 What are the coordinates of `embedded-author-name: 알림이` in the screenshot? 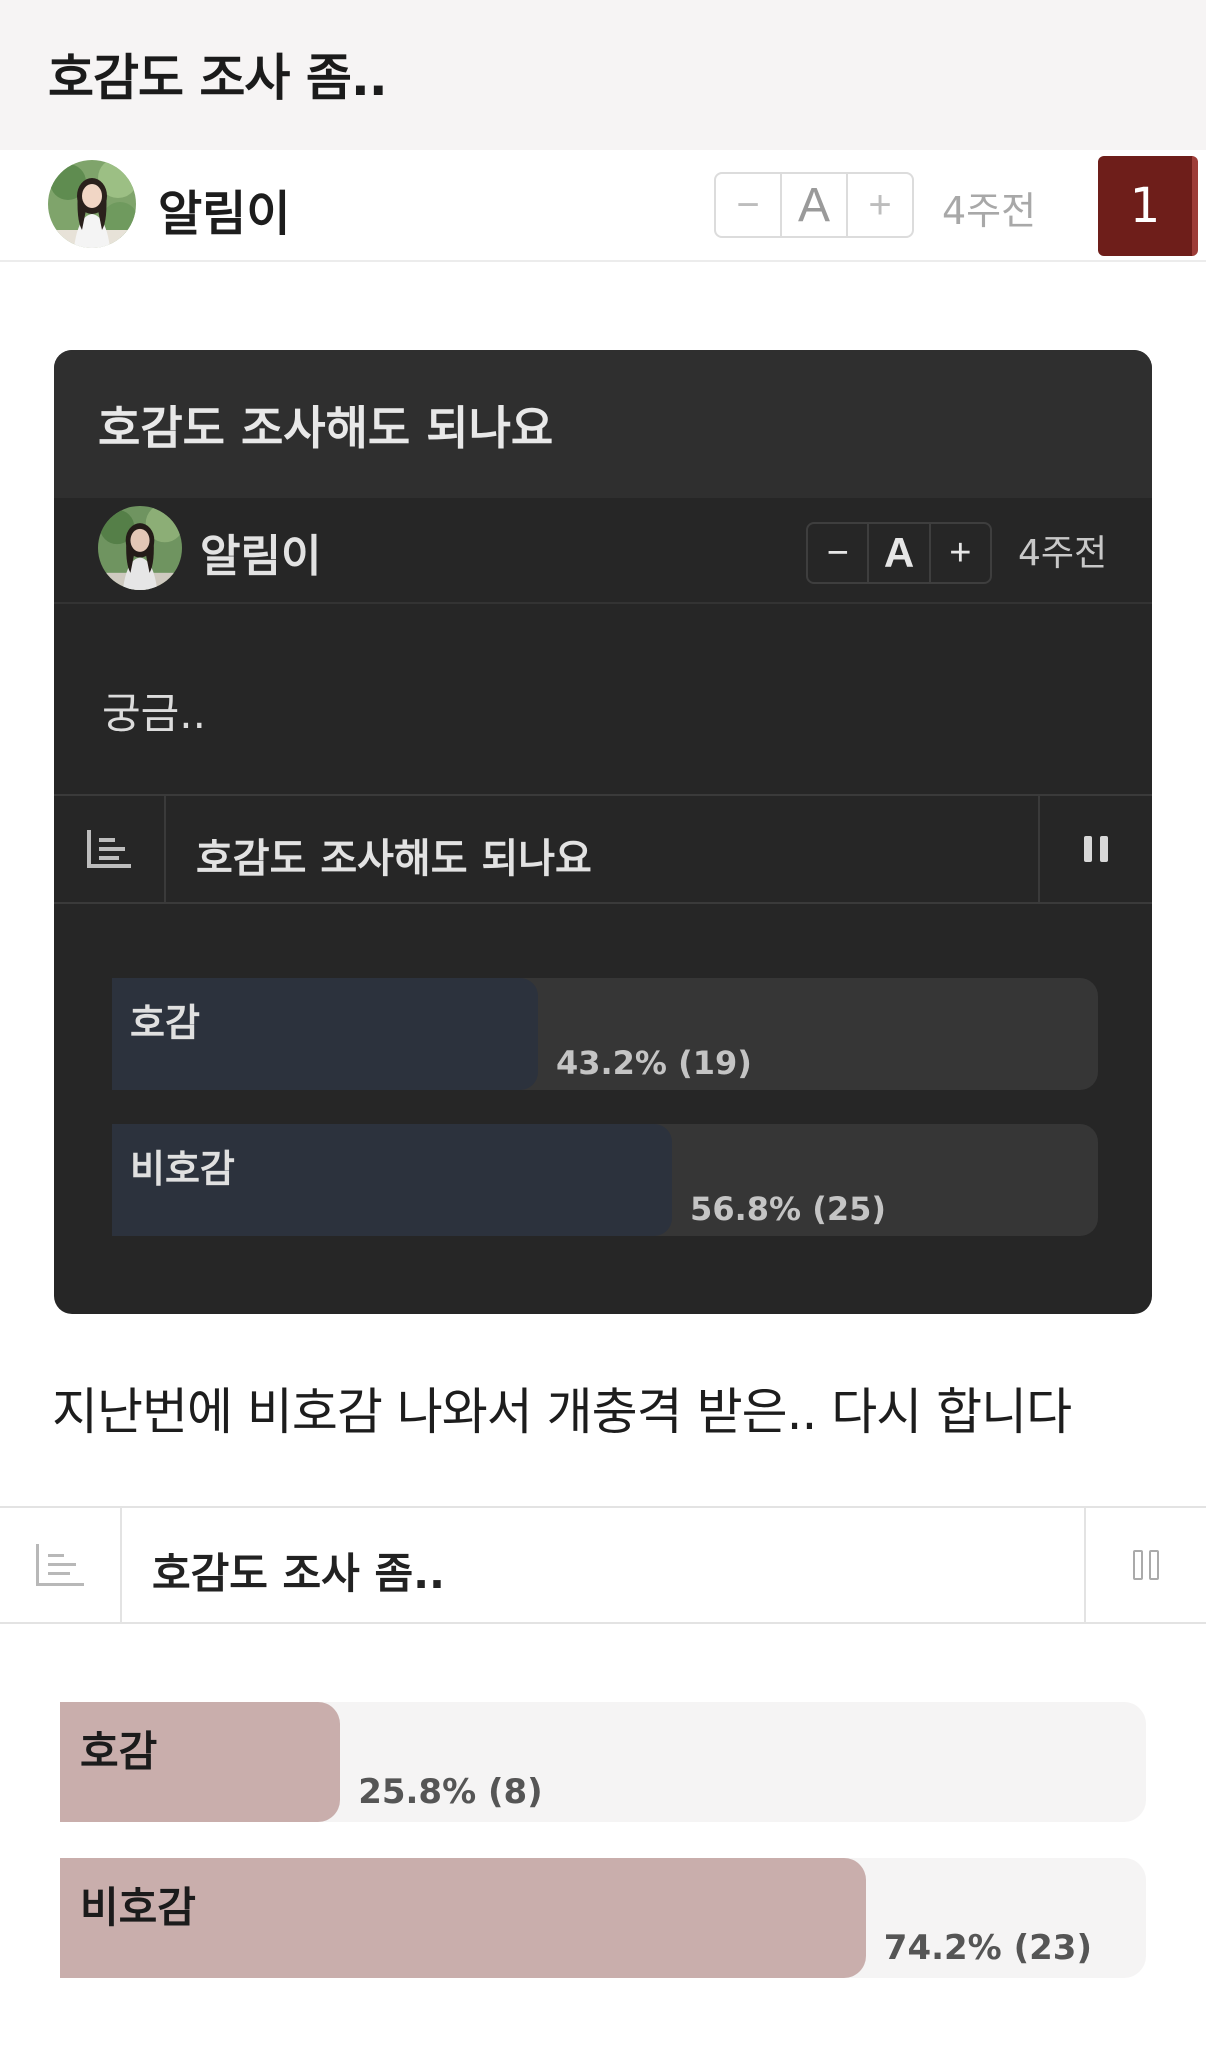 It's located at (261, 556).